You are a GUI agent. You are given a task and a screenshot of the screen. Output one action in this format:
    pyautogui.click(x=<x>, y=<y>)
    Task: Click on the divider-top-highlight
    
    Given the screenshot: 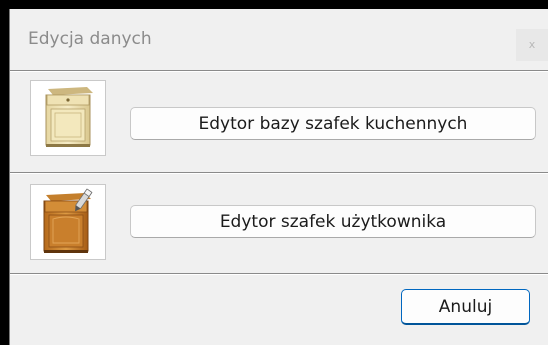 What is the action you would take?
    pyautogui.click(x=279, y=71)
    